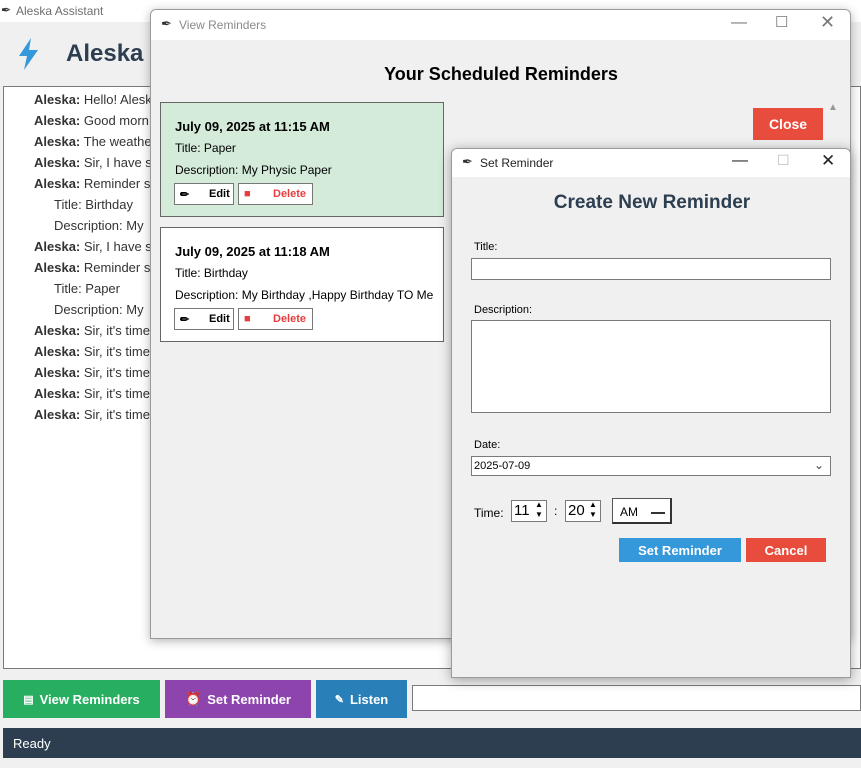 This screenshot has height=768, width=861. I want to click on title-label: Title:, so click(486, 247).